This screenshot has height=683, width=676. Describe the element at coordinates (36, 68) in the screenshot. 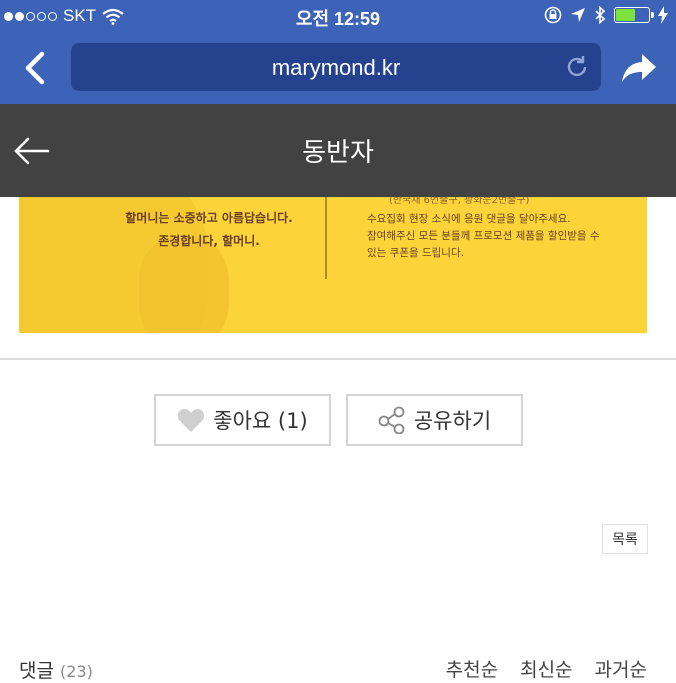

I see `chevron-left-icon` at that location.